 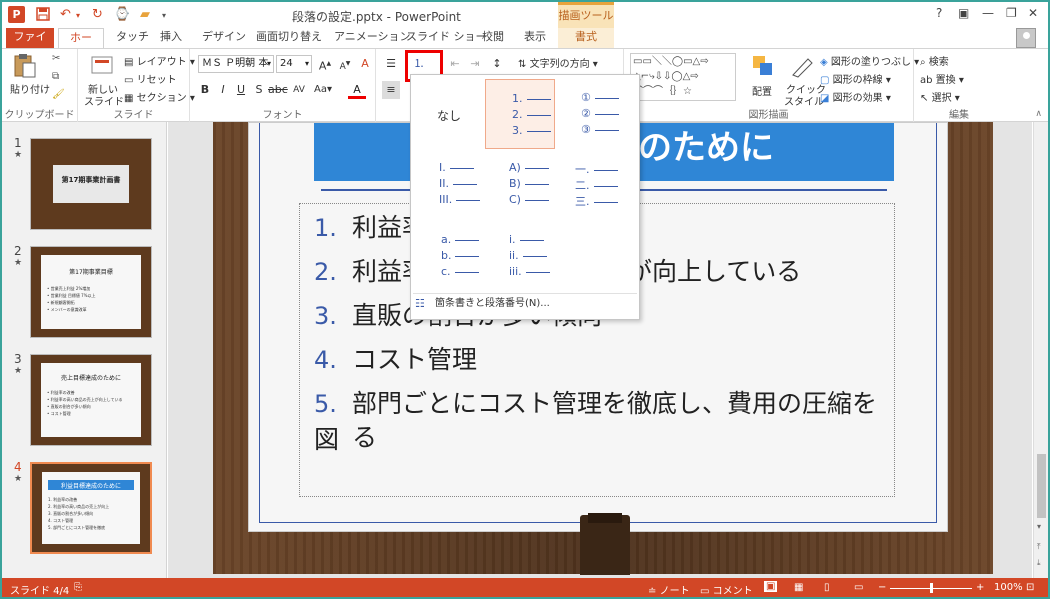 What do you see at coordinates (294, 64) in the screenshot?
I see `font-size-box: 24 ▾` at bounding box center [294, 64].